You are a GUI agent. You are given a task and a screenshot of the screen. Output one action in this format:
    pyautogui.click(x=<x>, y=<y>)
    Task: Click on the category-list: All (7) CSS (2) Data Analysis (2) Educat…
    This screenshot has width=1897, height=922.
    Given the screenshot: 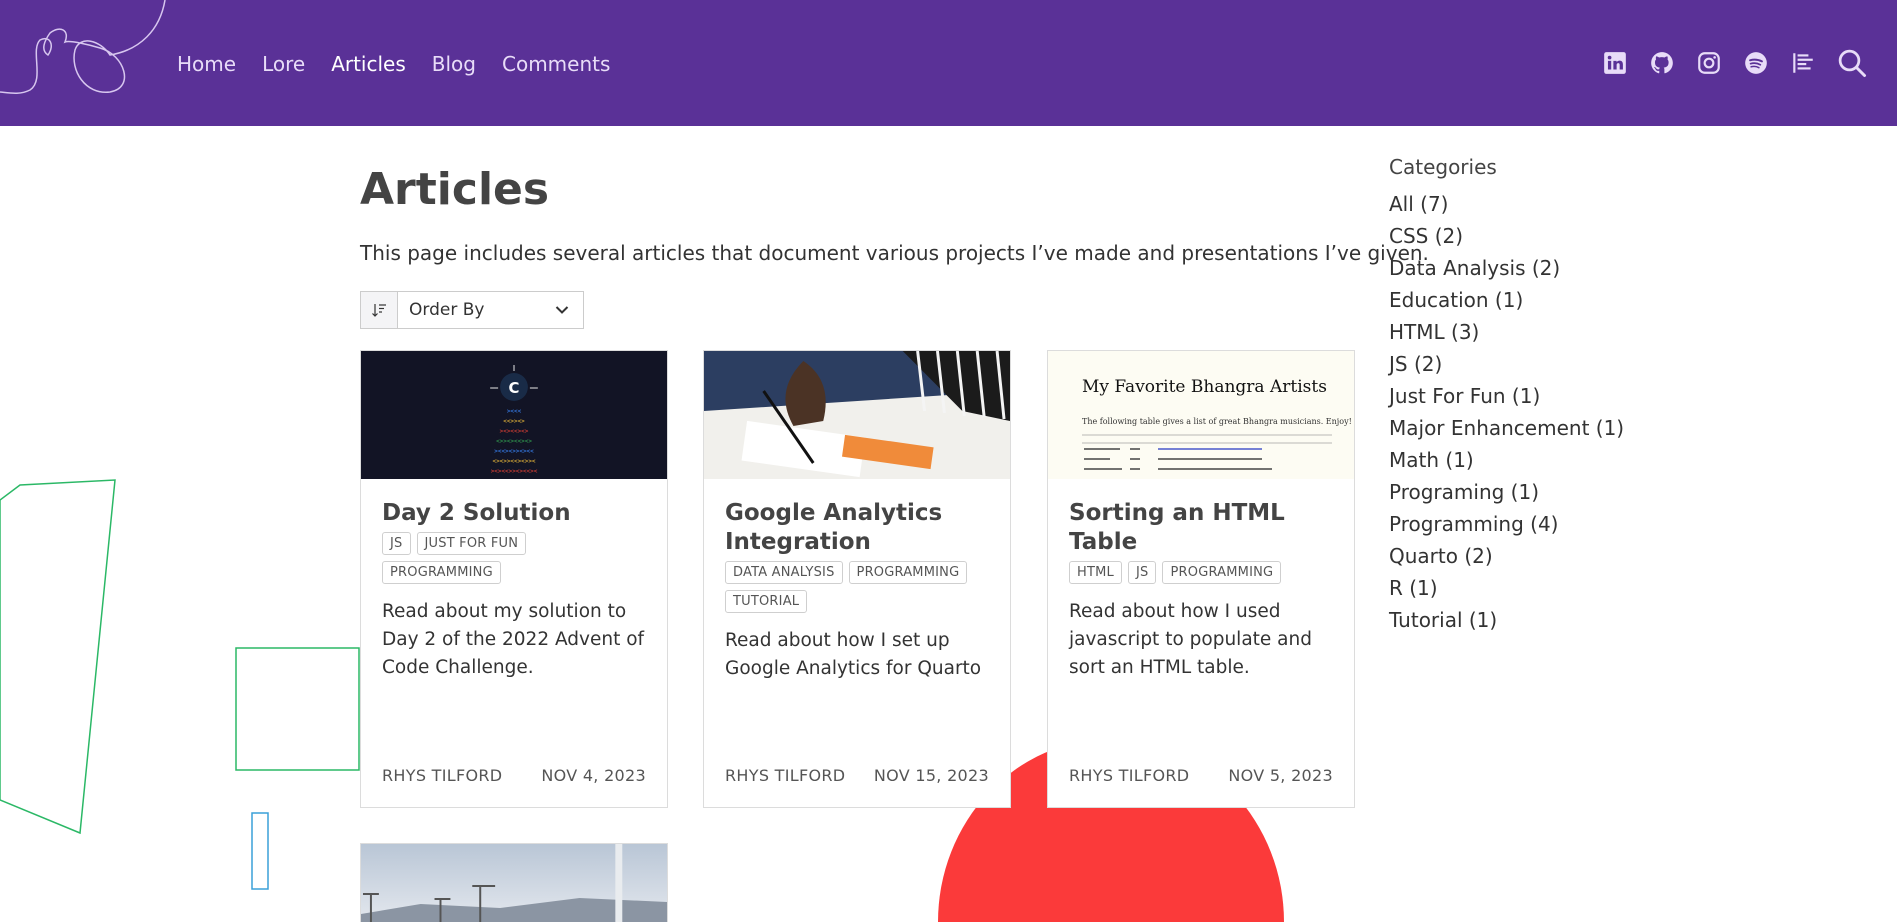 What is the action you would take?
    pyautogui.click(x=1506, y=412)
    